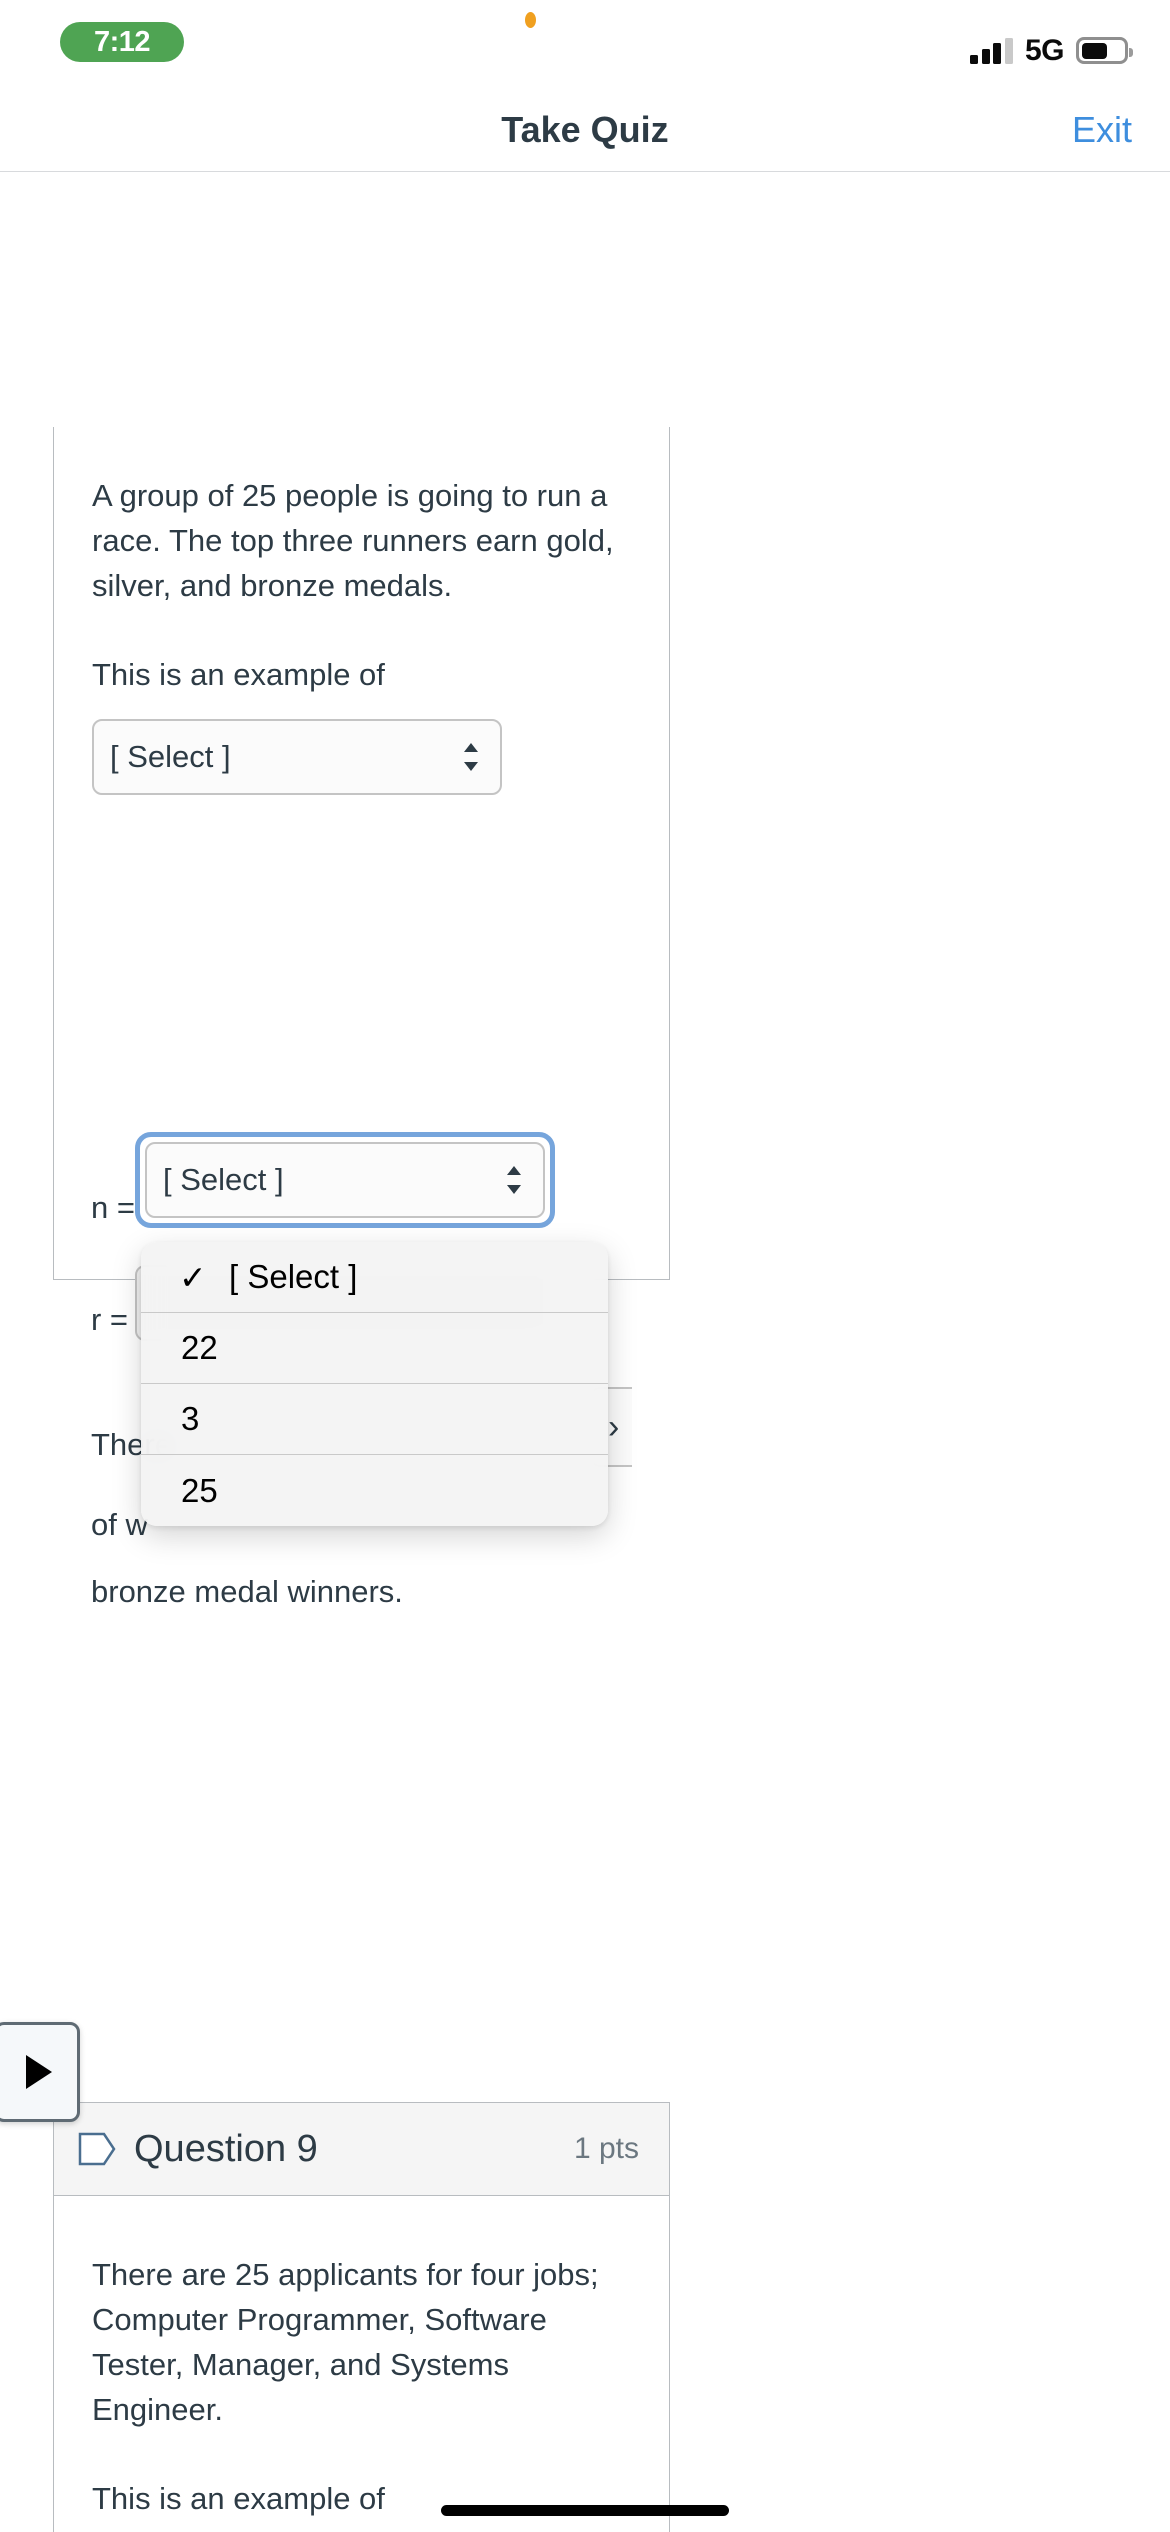  I want to click on exit-button: Exit, so click(1102, 130).